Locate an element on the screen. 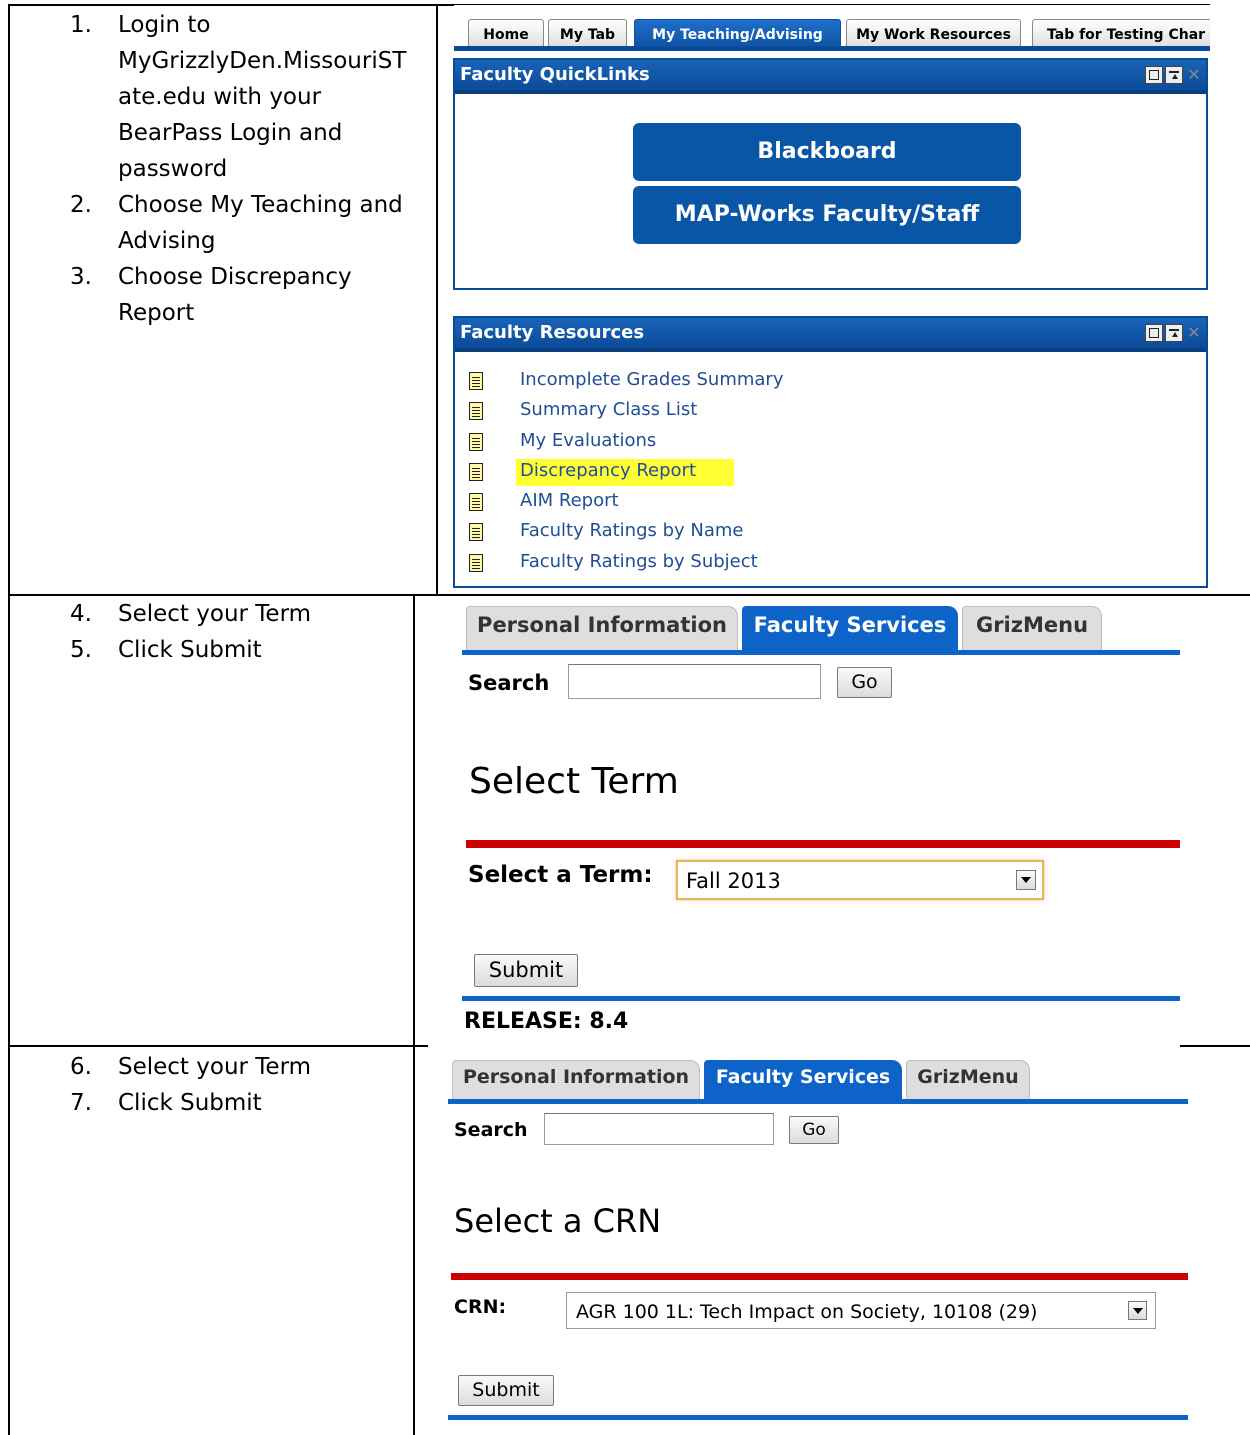  blackboard-button: Blackboard is located at coordinates (827, 152).